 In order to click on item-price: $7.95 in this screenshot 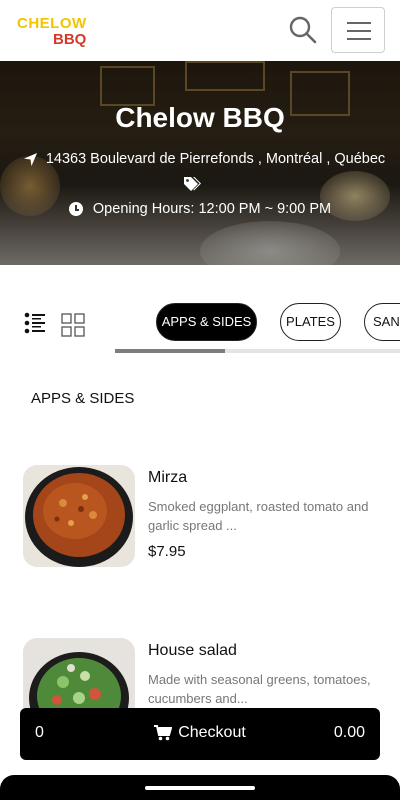, I will do `click(167, 551)`.